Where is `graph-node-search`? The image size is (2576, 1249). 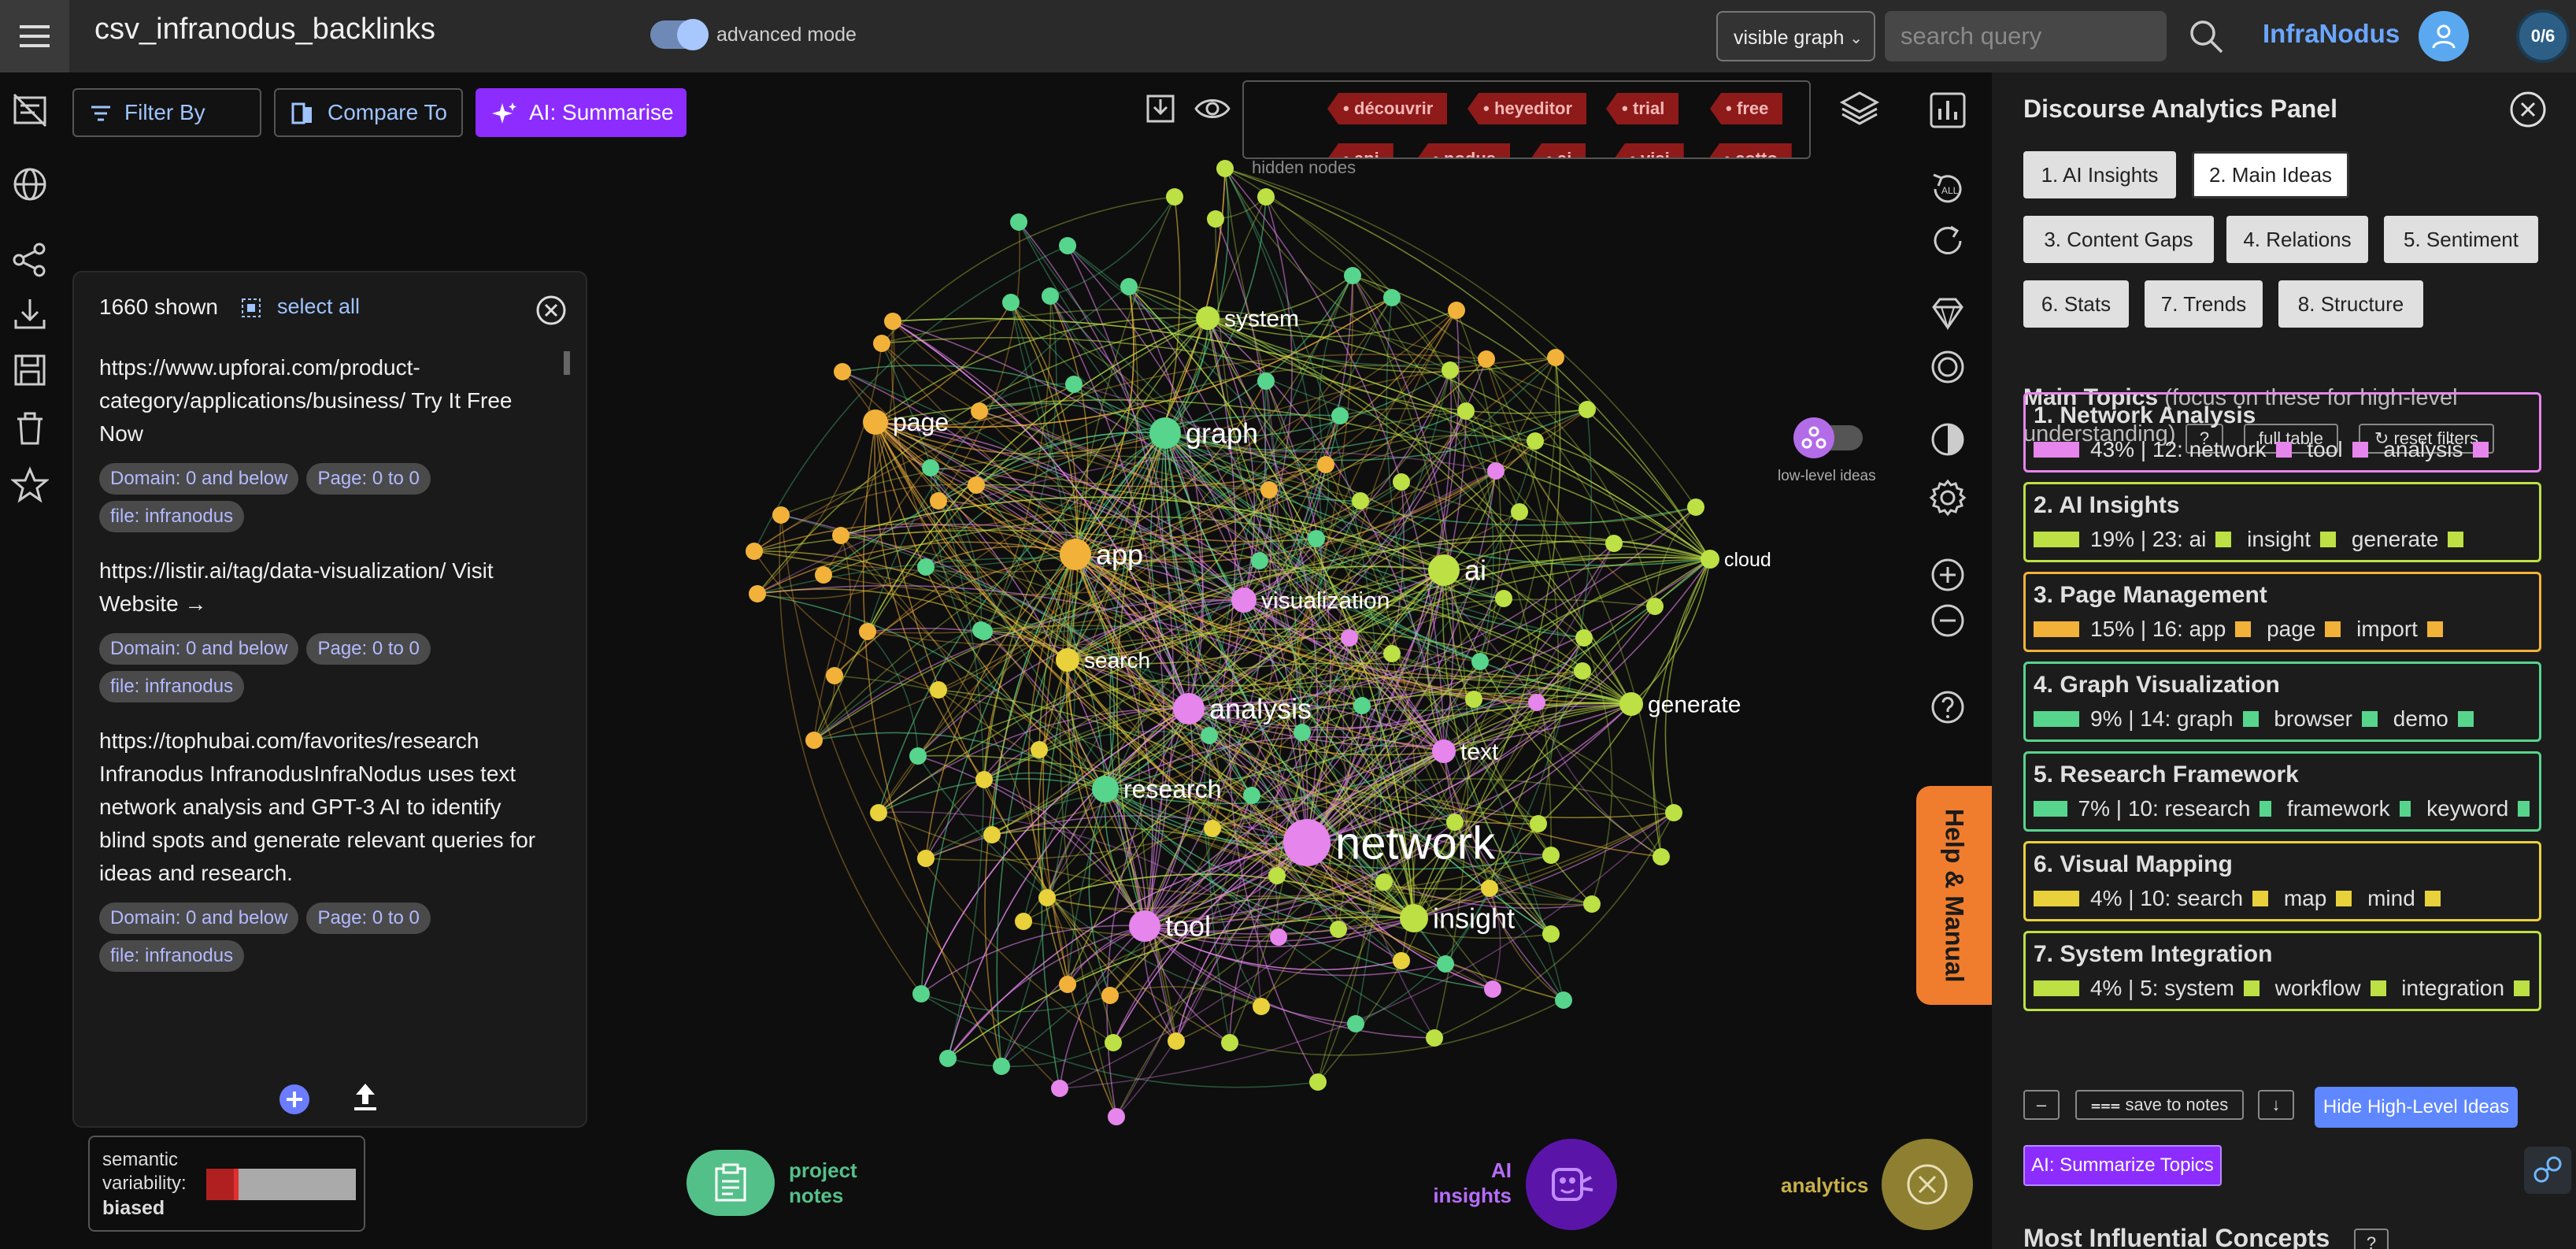
graph-node-search is located at coordinates (1067, 660).